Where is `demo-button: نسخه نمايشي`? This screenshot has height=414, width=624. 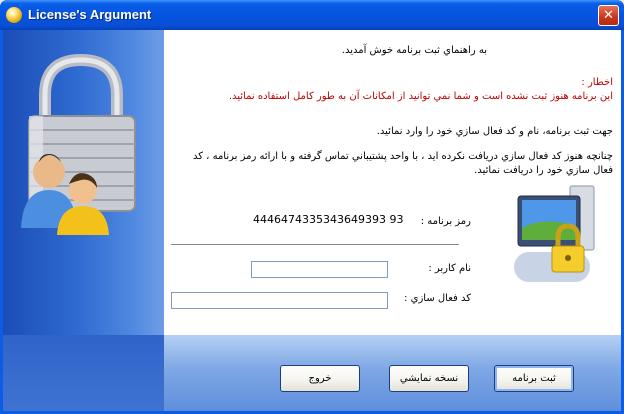 demo-button: نسخه نمايشي is located at coordinates (429, 378).